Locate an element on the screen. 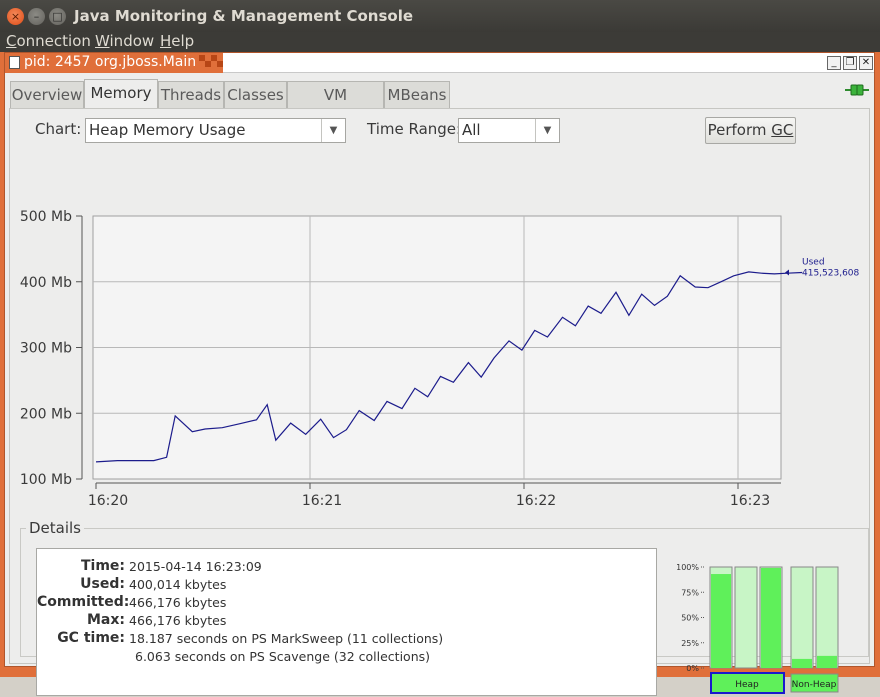 The width and height of the screenshot is (880, 697). details-value: 400,014 kbytes is located at coordinates (178, 584).